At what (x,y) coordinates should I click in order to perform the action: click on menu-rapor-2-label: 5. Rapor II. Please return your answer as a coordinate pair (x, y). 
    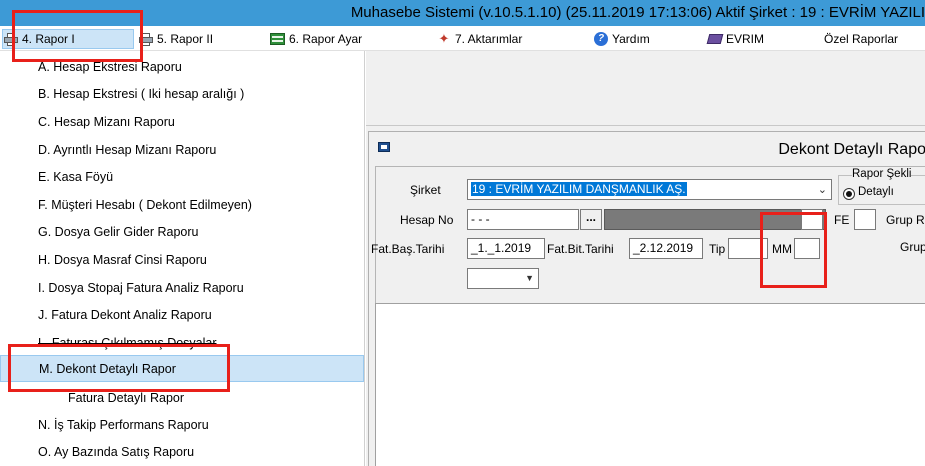
    Looking at the image, I should click on (185, 39).